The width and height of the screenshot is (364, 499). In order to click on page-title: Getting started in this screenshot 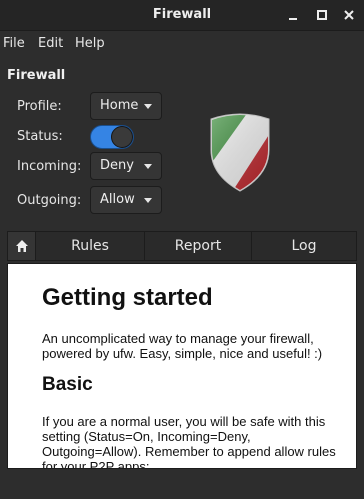, I will do `click(127, 297)`.